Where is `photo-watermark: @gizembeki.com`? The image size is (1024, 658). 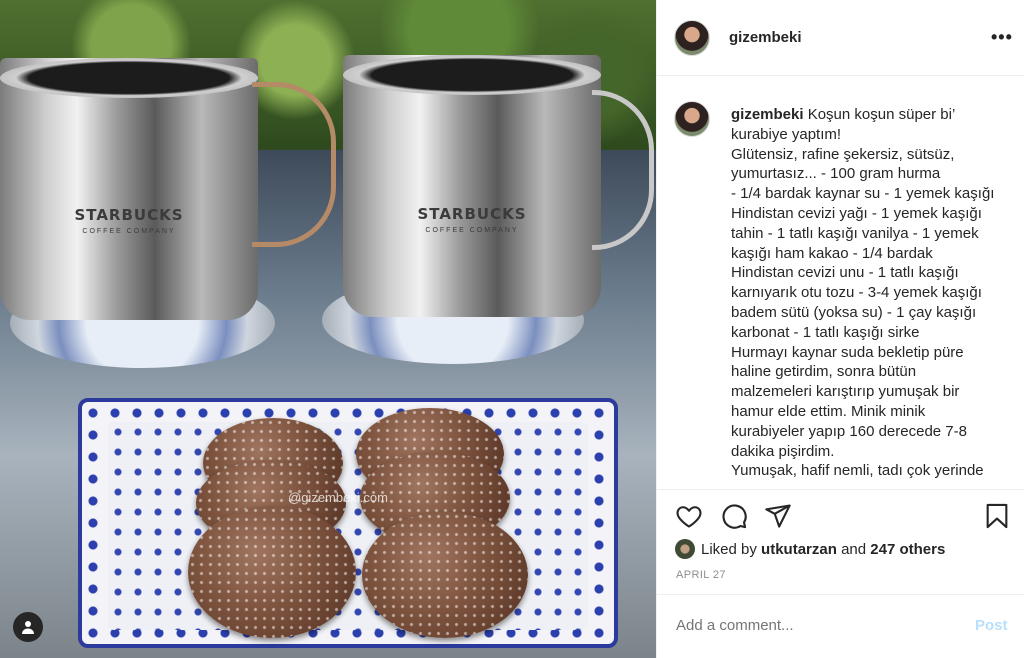
photo-watermark: @gizembeki.com is located at coordinates (338, 497).